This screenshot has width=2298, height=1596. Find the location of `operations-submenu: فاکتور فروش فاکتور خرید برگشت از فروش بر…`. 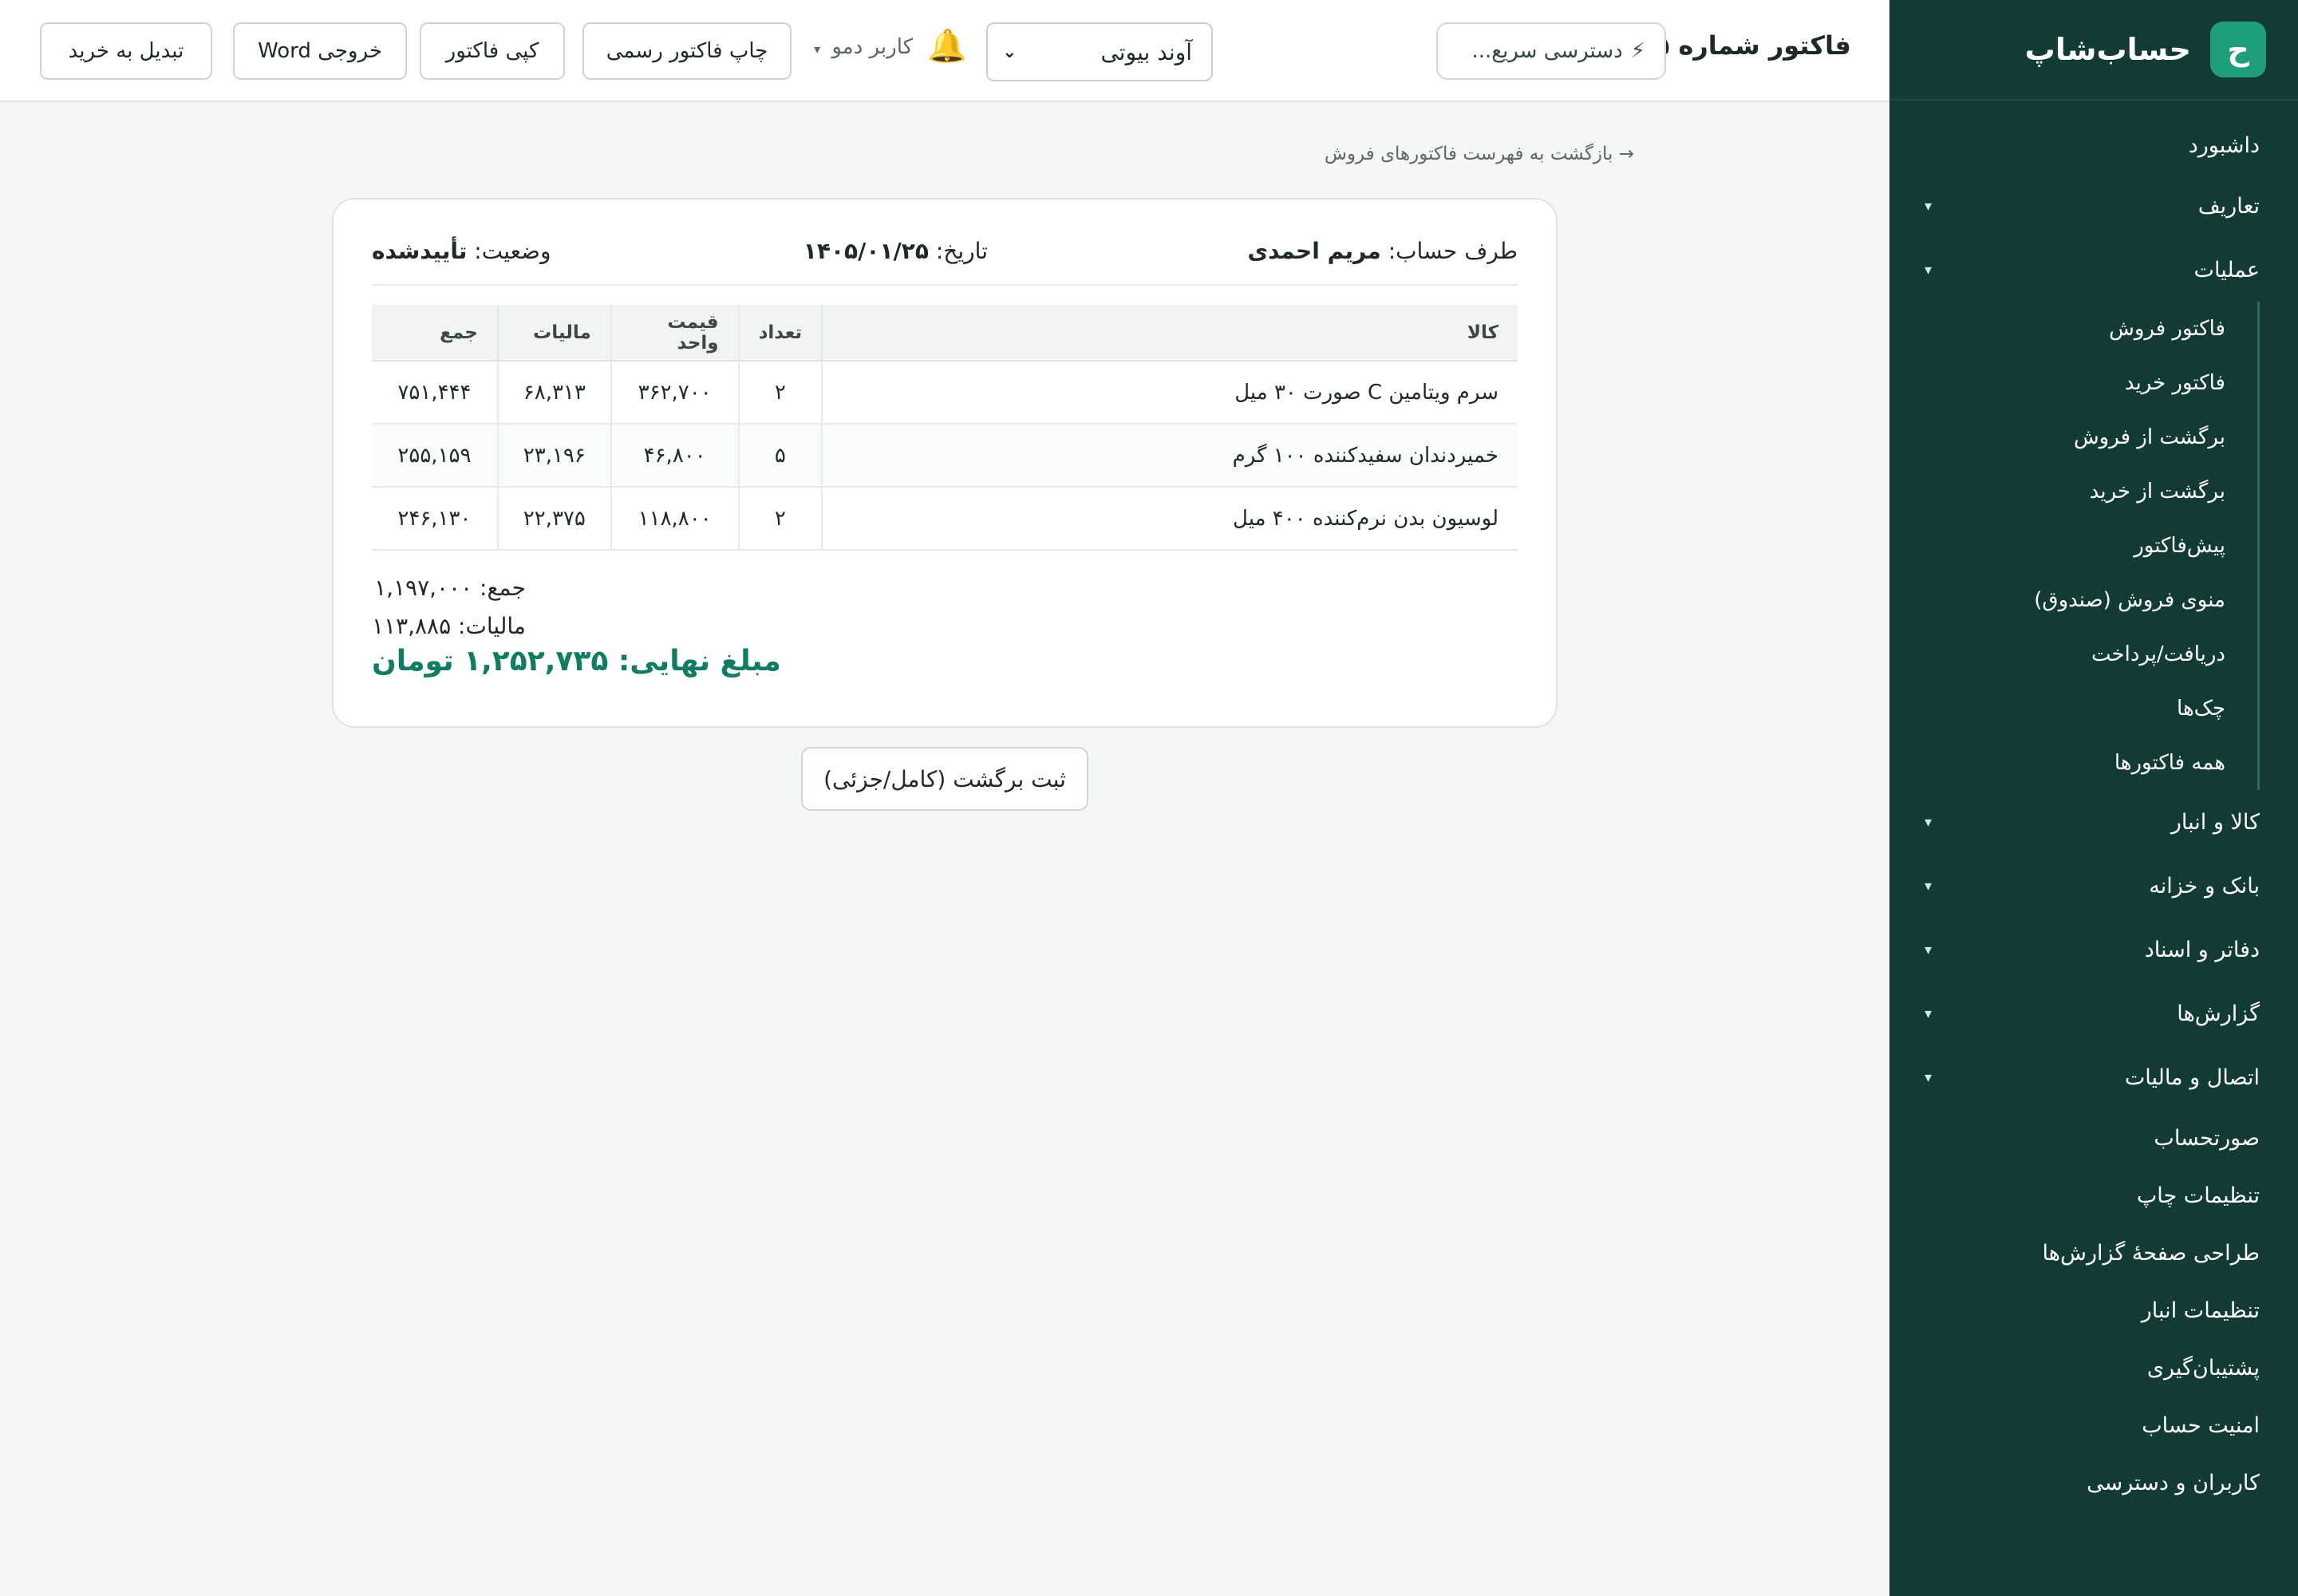

operations-submenu: فاکتور فروش فاکتور خرید برگشت از فروش بر… is located at coordinates (2074, 546).